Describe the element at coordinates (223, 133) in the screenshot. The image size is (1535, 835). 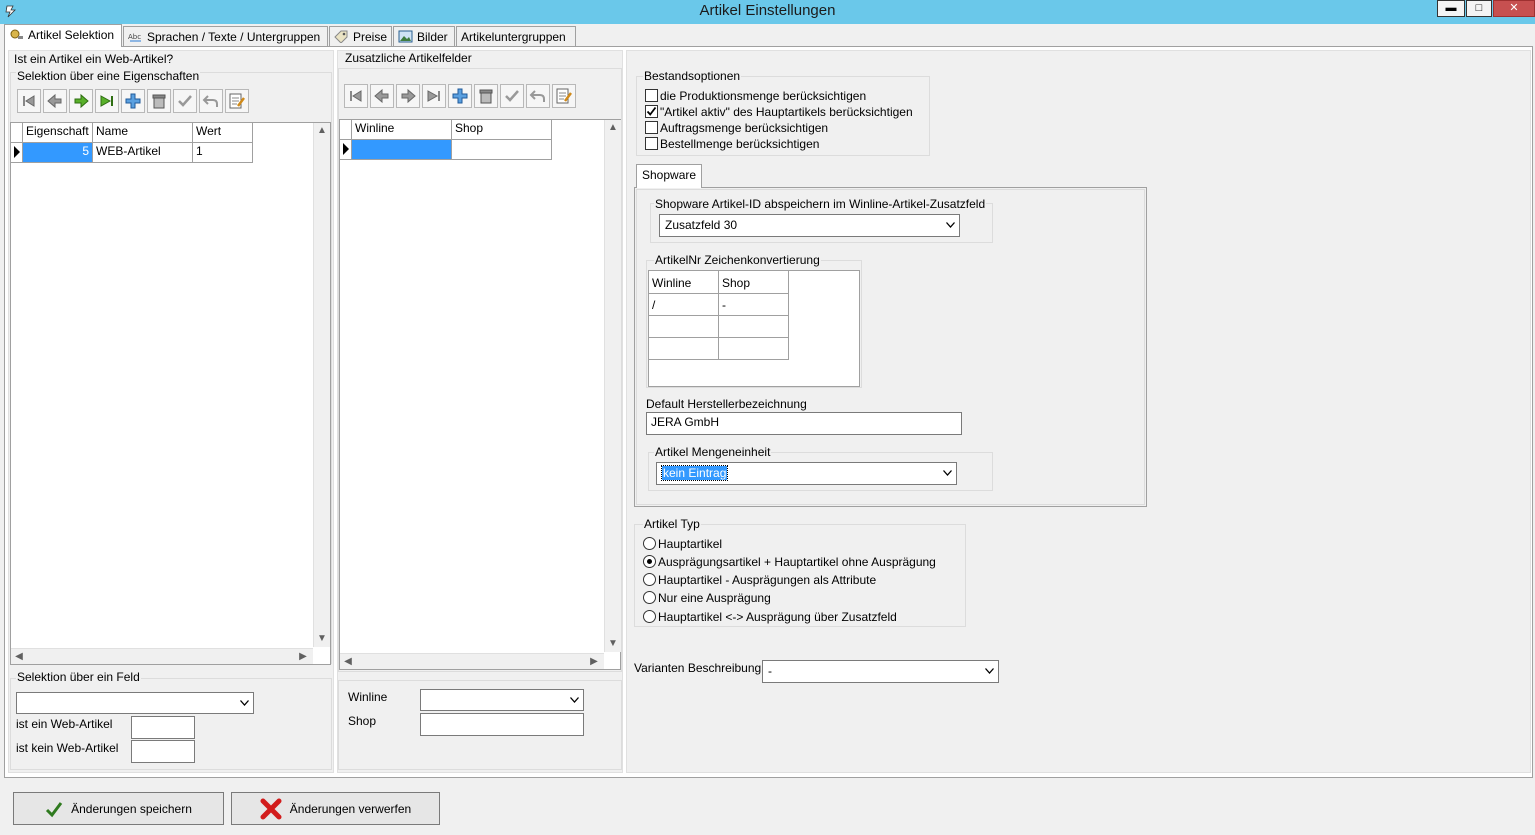
I see `column-header: Wert` at that location.